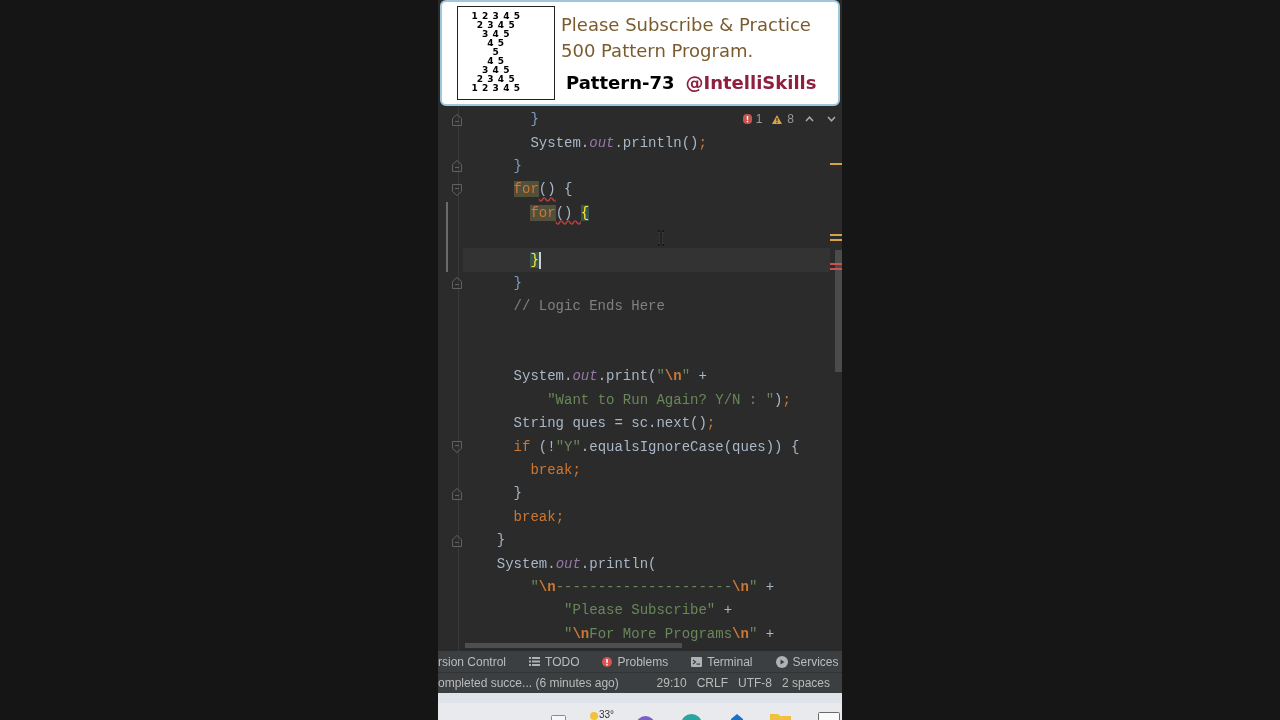 This screenshot has width=1280, height=720. I want to click on status-bar-item: CRLF, so click(712, 683).